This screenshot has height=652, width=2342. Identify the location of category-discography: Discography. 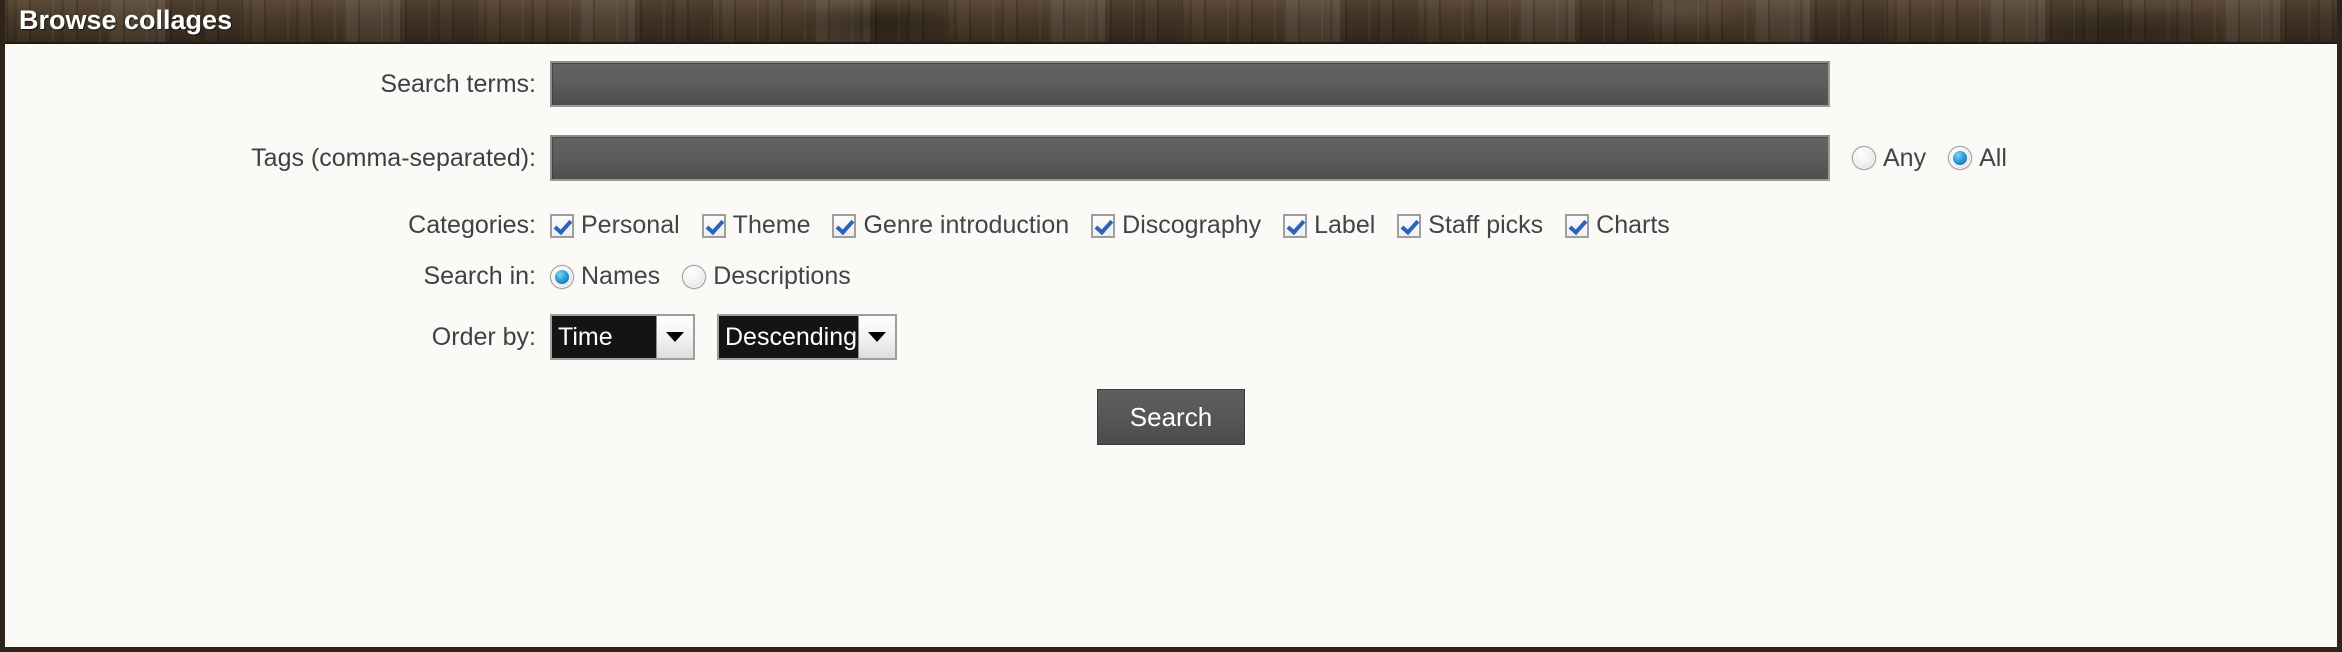
(1176, 225).